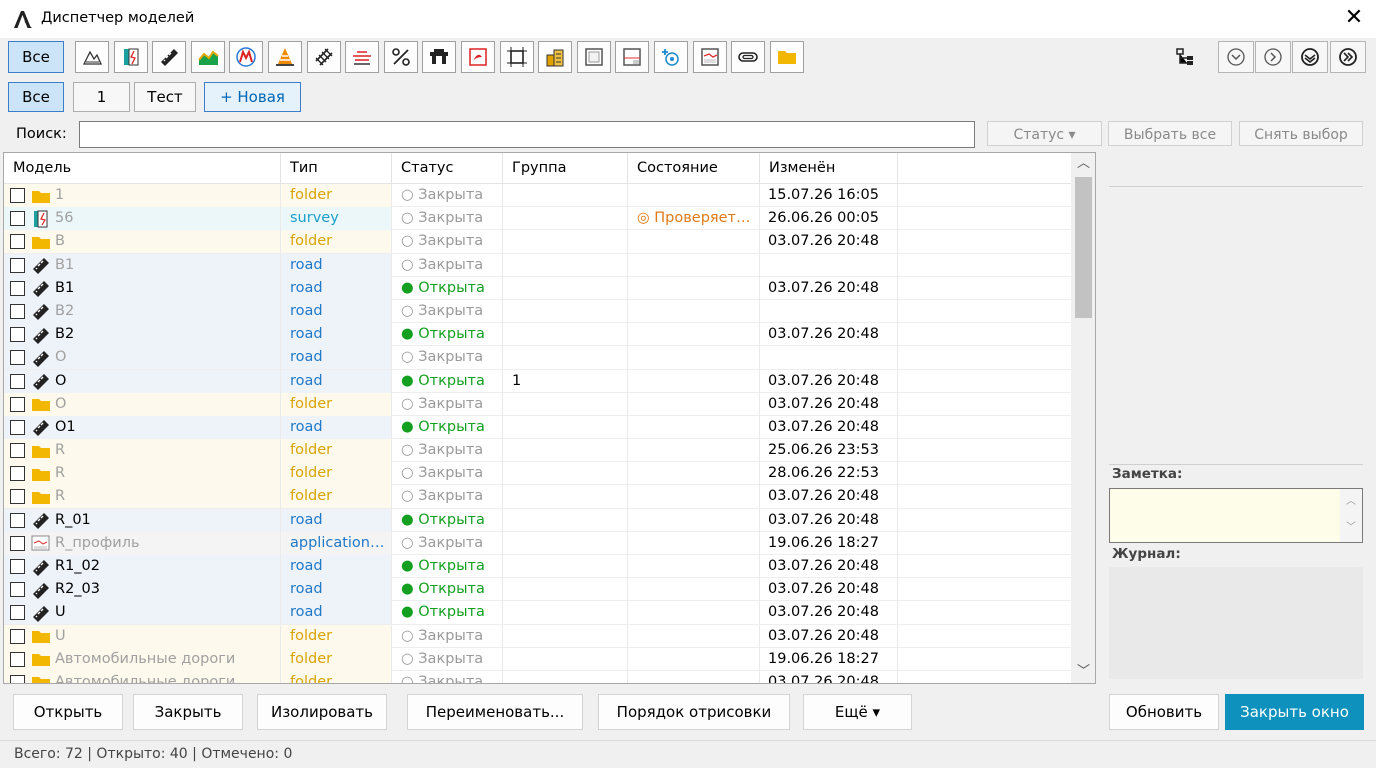  Describe the element at coordinates (1310, 57) in the screenshot. I see `check-circle-button` at that location.